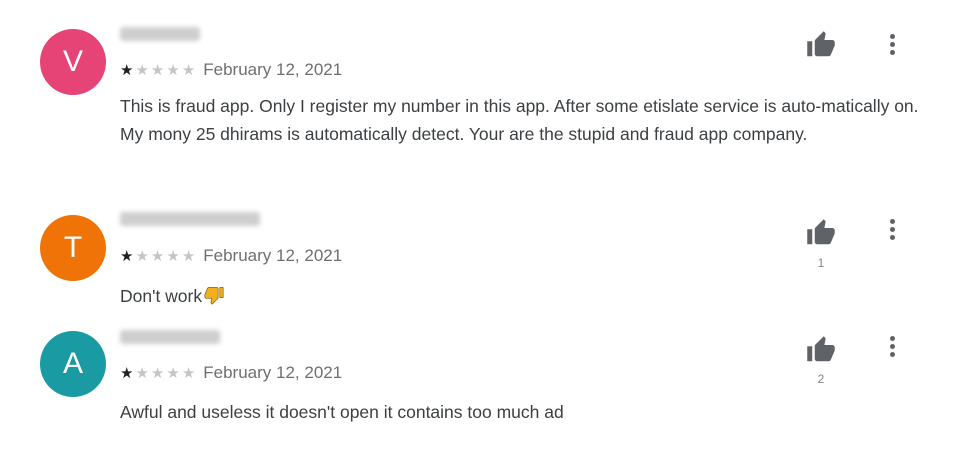 This screenshot has width=975, height=452. What do you see at coordinates (821, 379) in the screenshot?
I see `helpful-count: 2` at bounding box center [821, 379].